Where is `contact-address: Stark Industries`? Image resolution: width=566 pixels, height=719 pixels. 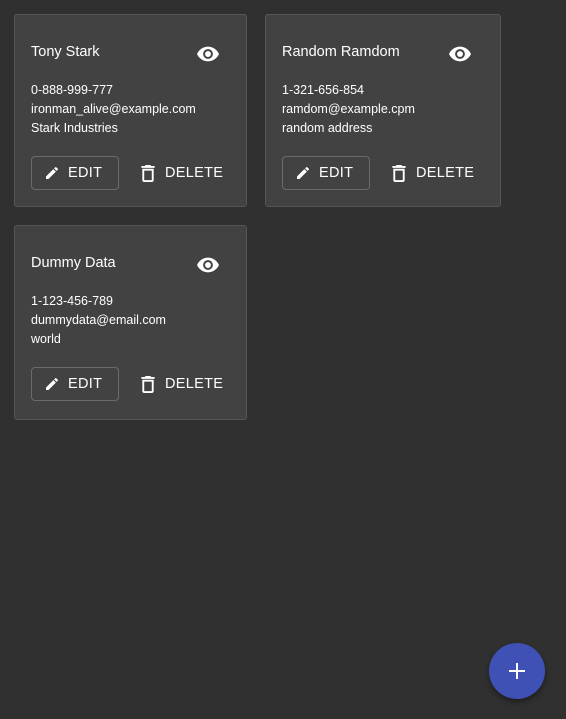
contact-address: Stark Industries is located at coordinates (74, 128).